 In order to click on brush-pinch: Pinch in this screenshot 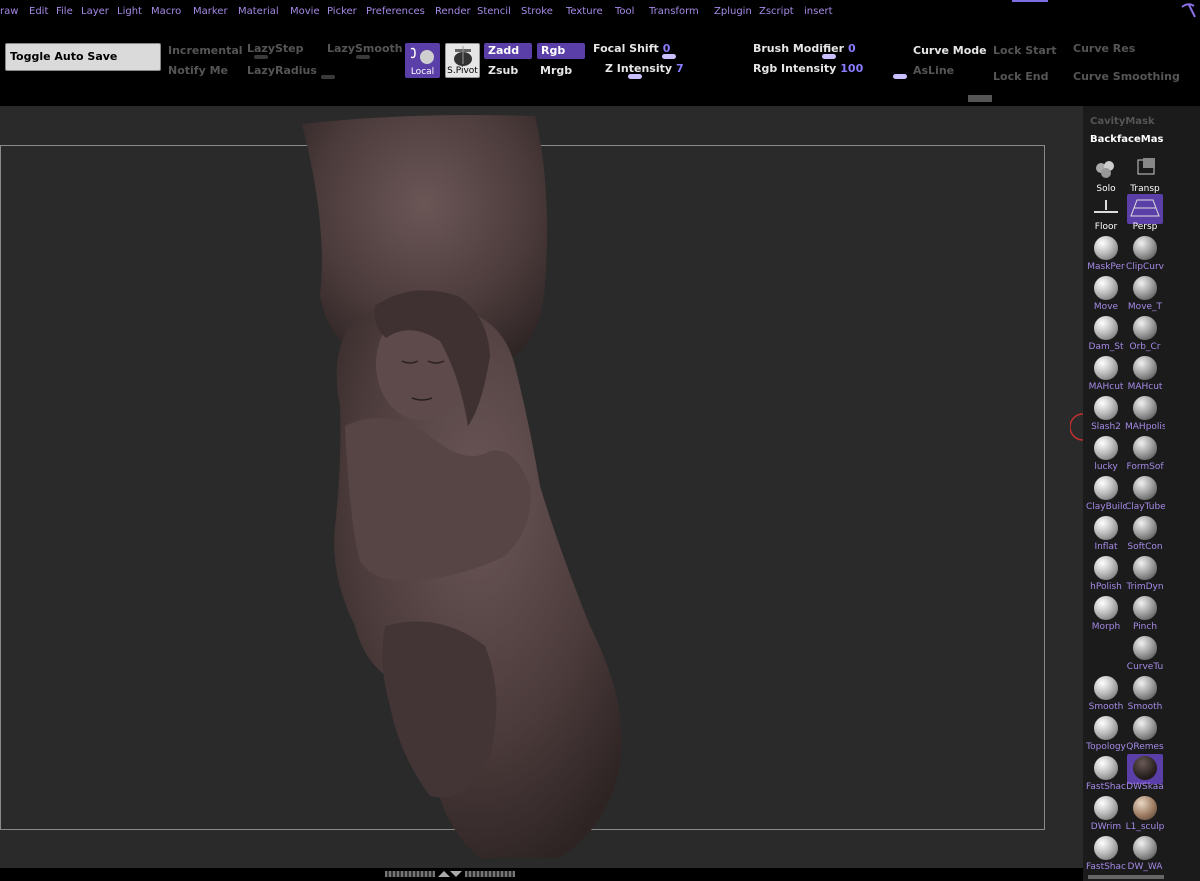, I will do `click(1145, 614)`.